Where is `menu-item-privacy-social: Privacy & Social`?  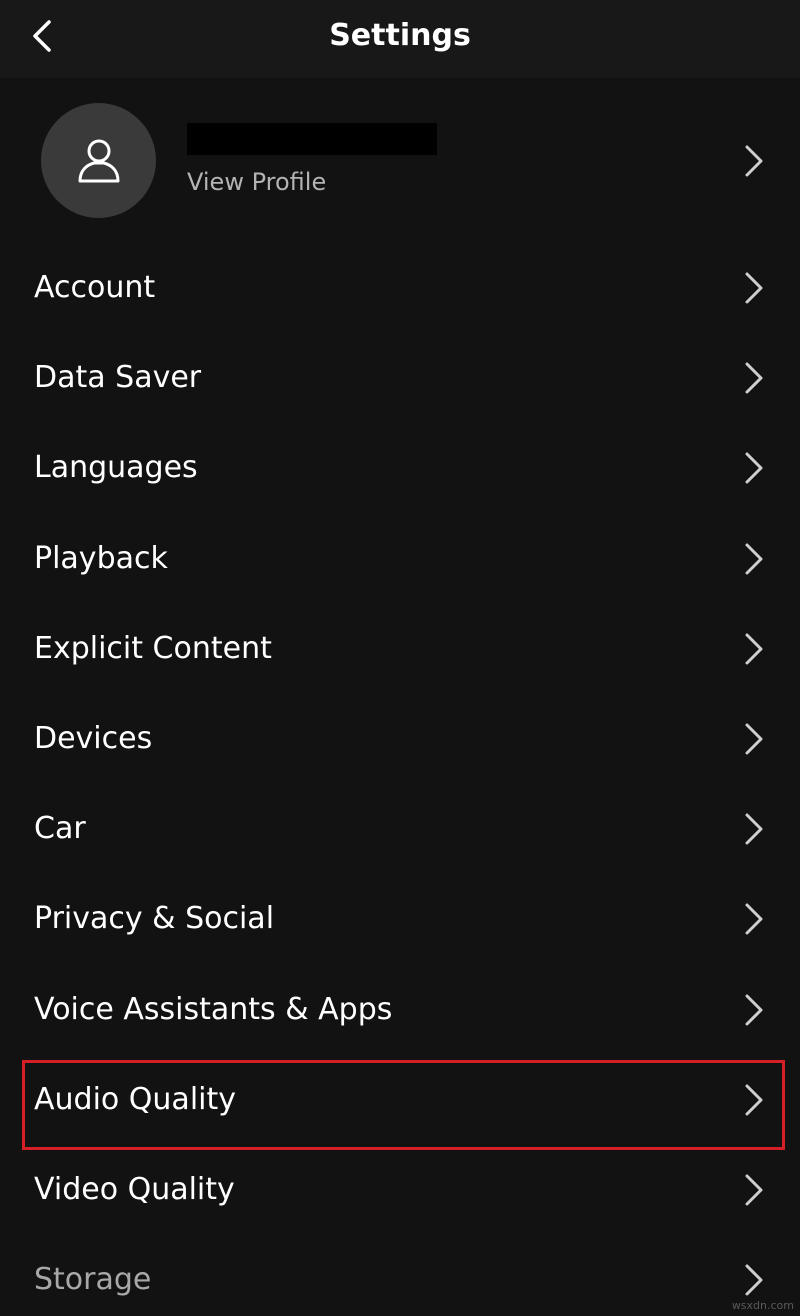 menu-item-privacy-social: Privacy & Social is located at coordinates (400, 919).